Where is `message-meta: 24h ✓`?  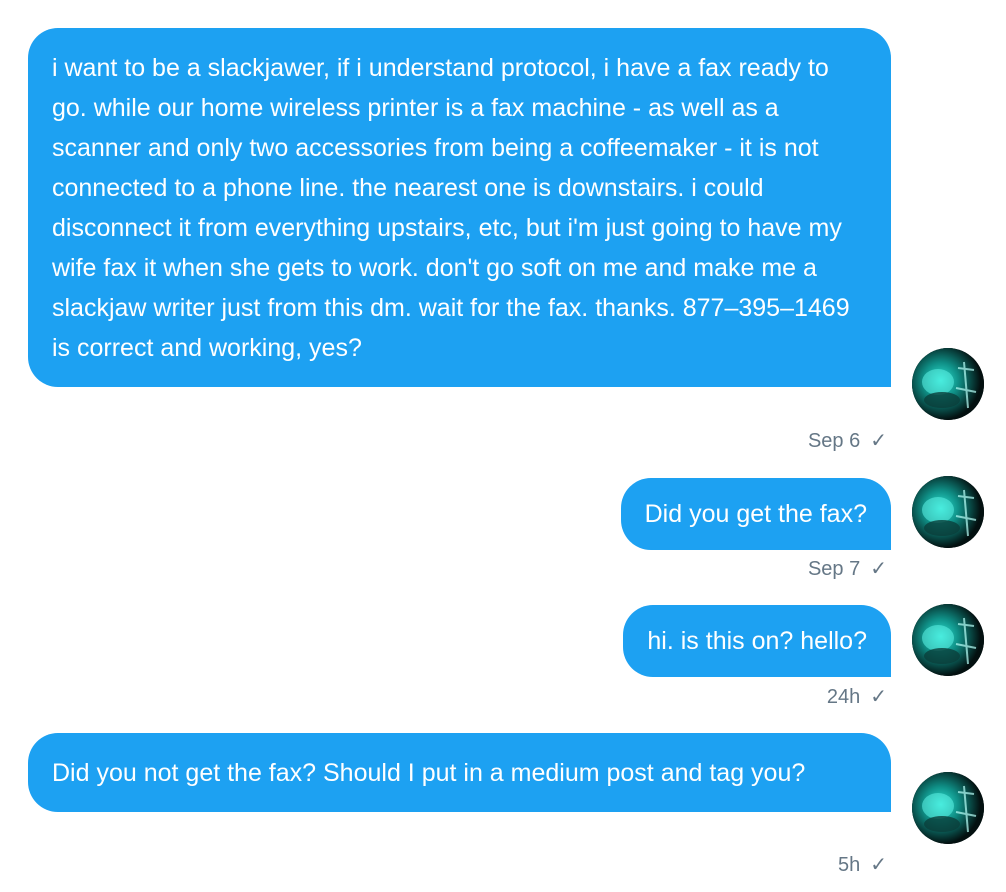 message-meta: 24h ✓ is located at coordinates (857, 696).